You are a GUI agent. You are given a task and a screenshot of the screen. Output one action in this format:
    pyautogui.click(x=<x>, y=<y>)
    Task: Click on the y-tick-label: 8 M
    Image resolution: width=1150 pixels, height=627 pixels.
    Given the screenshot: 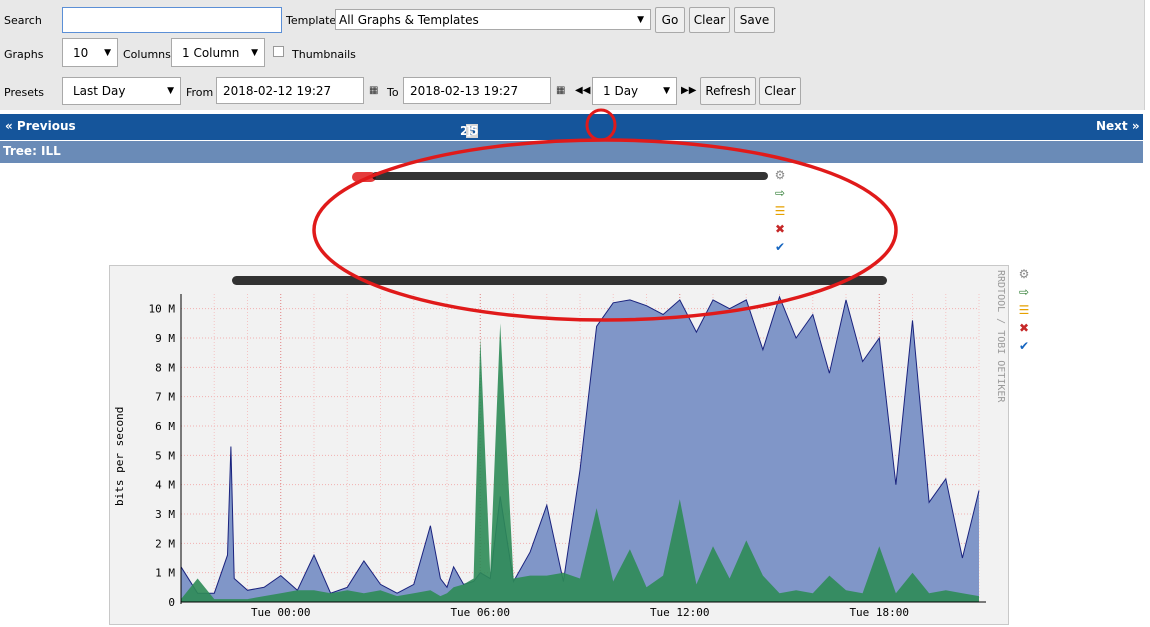 What is the action you would take?
    pyautogui.click(x=165, y=367)
    